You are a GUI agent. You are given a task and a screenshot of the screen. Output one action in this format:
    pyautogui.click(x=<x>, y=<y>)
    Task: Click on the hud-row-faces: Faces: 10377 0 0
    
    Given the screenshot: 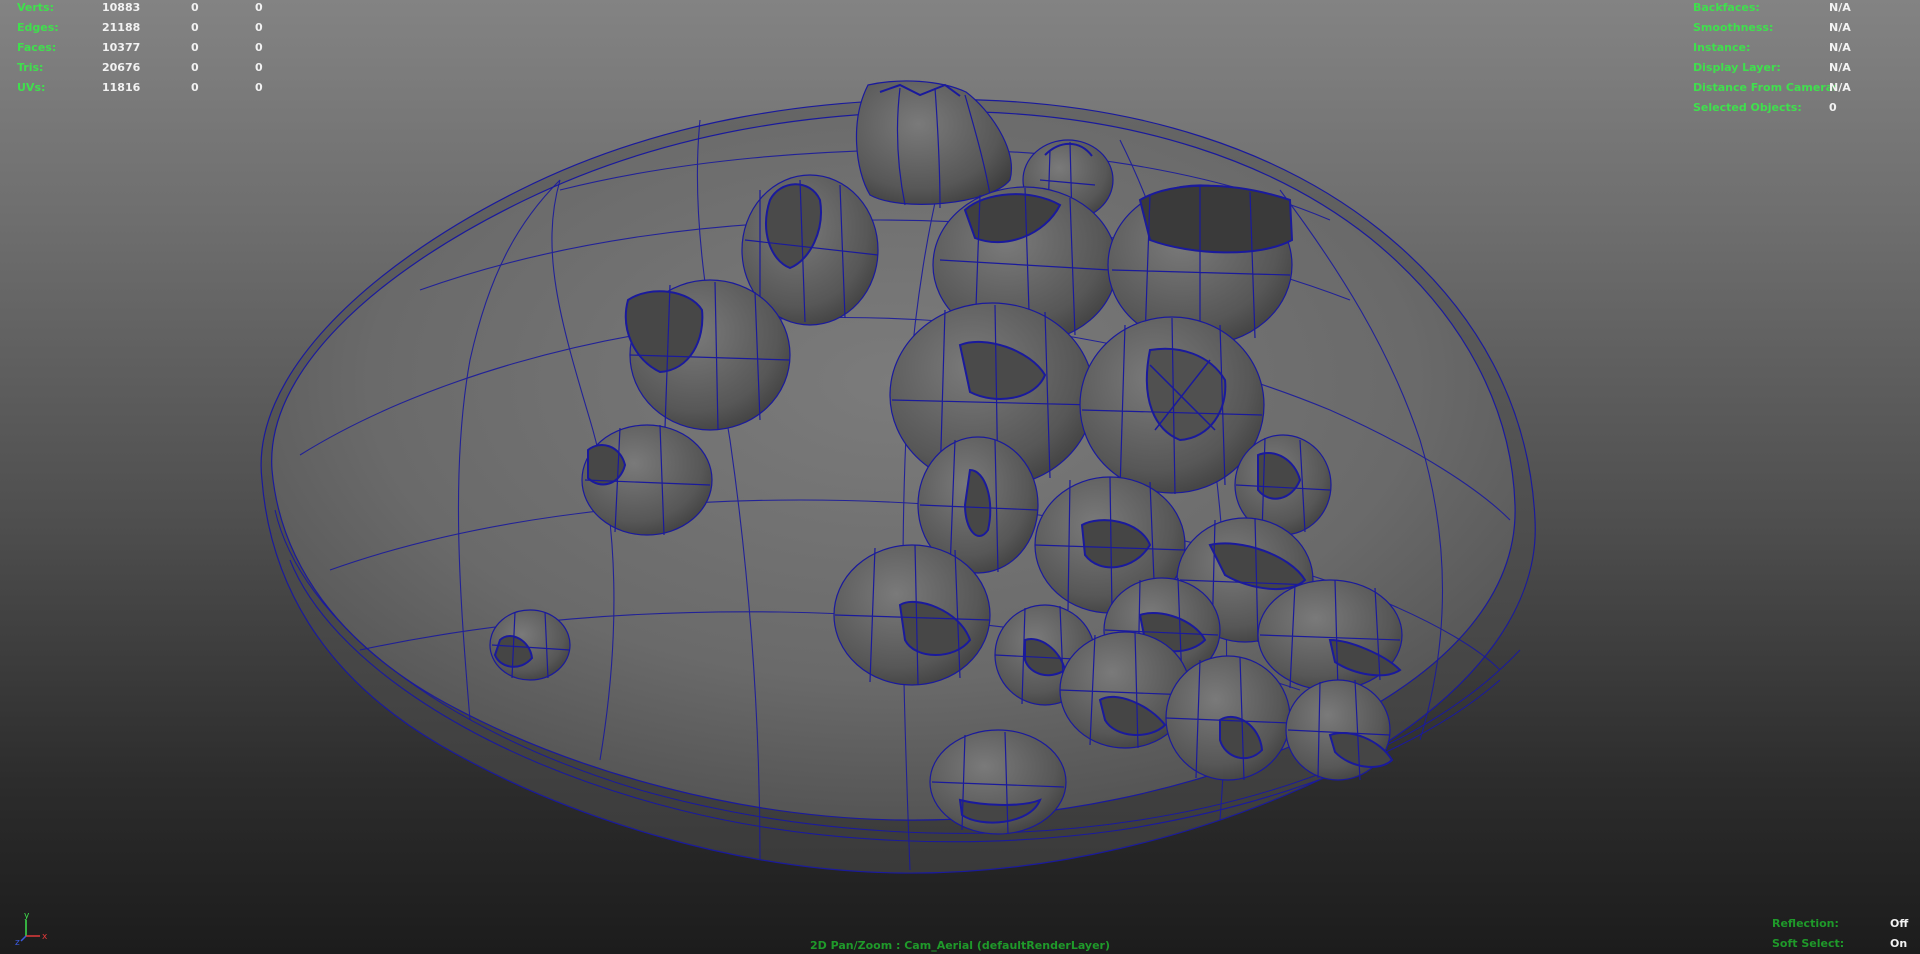 What is the action you would take?
    pyautogui.click(x=147, y=48)
    